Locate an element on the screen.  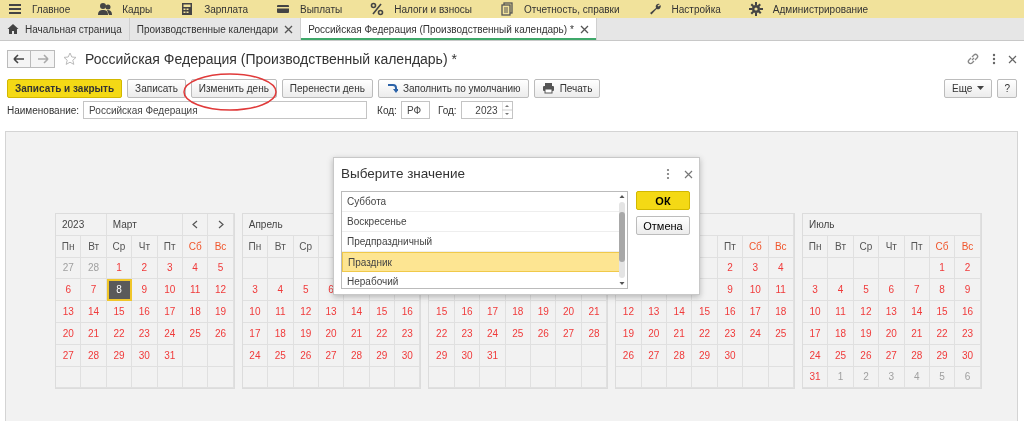
menu-item: Кадры is located at coordinates (137, 9).